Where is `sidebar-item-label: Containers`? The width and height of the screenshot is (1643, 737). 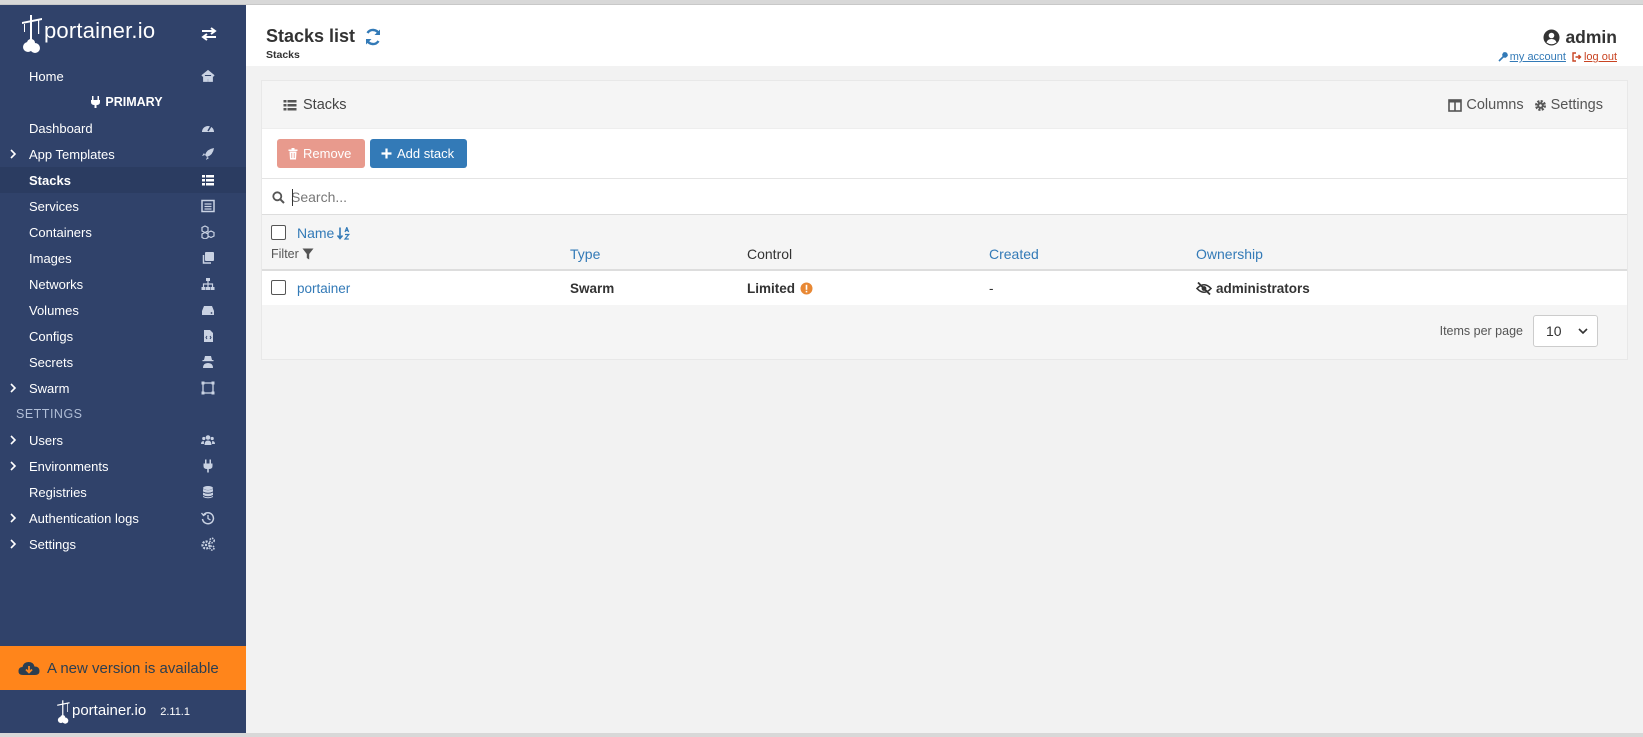
sidebar-item-label: Containers is located at coordinates (60, 232).